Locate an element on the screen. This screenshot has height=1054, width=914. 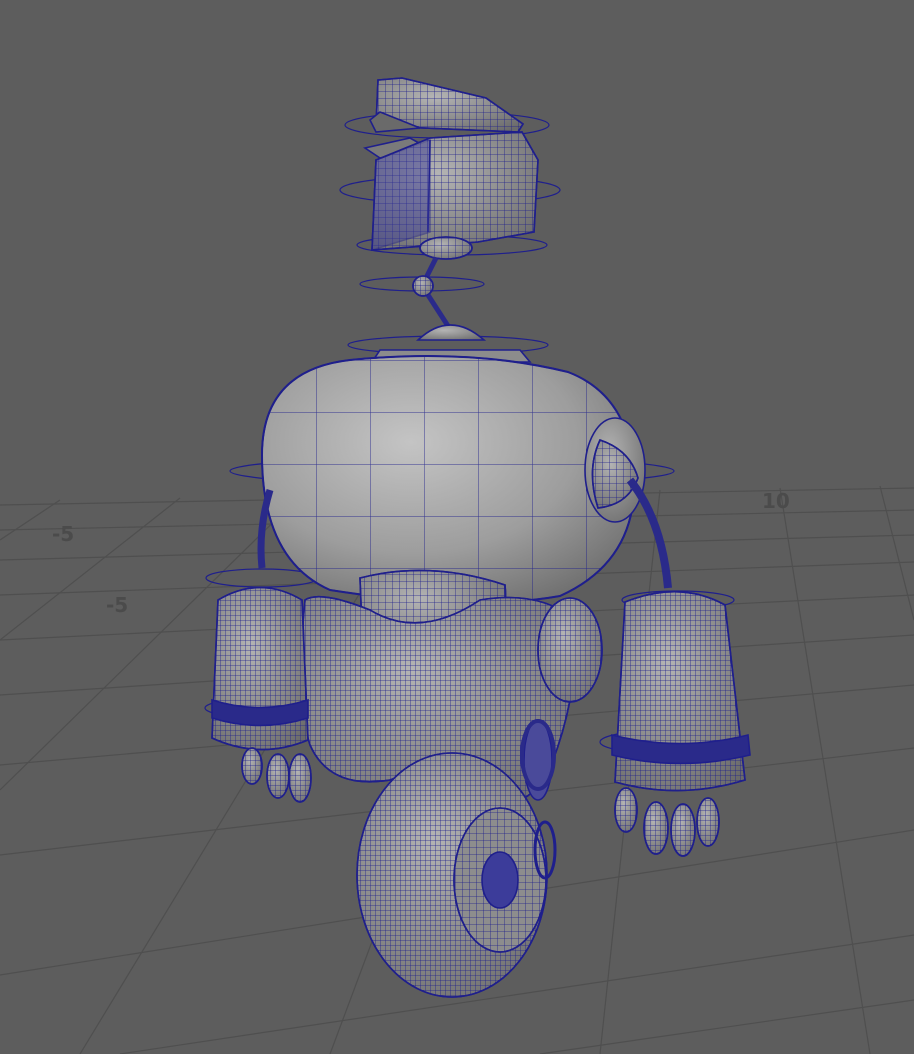
grid-label-neg5-a: -5 is located at coordinates (63, 534).